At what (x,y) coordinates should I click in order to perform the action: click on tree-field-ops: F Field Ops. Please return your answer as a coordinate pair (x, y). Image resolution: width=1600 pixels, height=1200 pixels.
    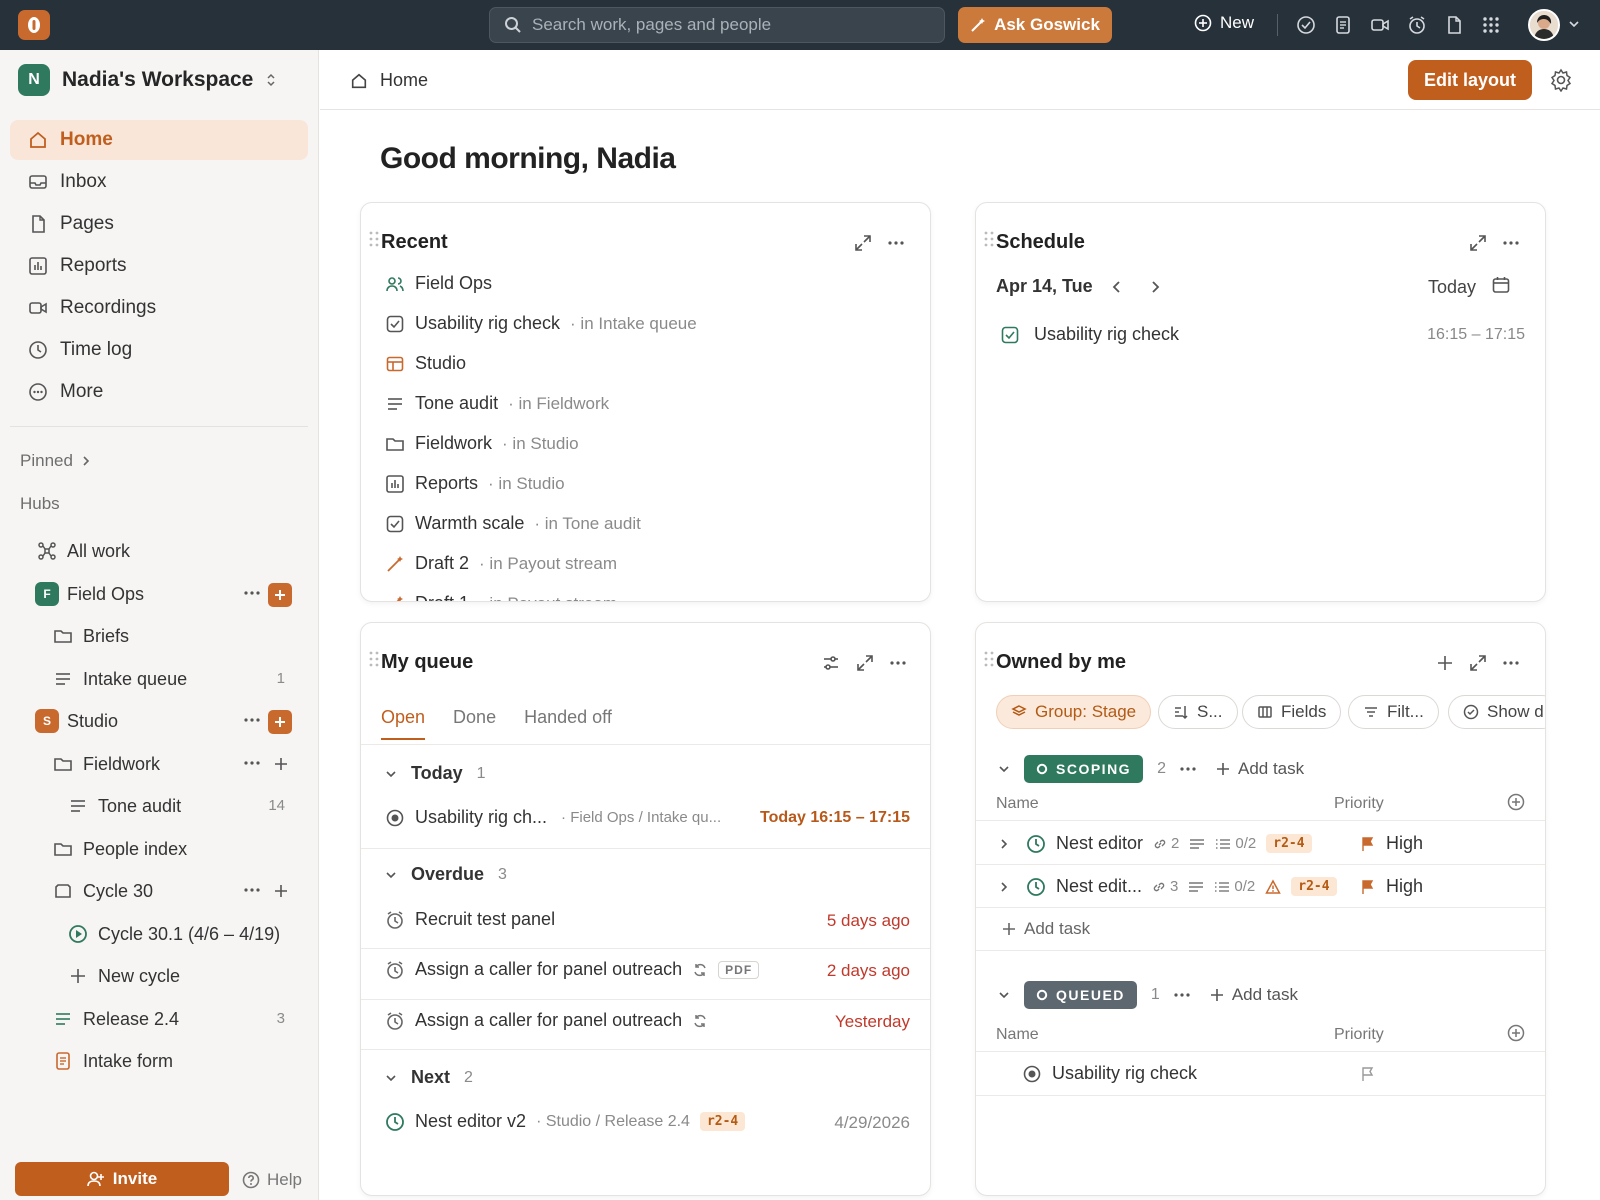
    Looking at the image, I should click on (159, 594).